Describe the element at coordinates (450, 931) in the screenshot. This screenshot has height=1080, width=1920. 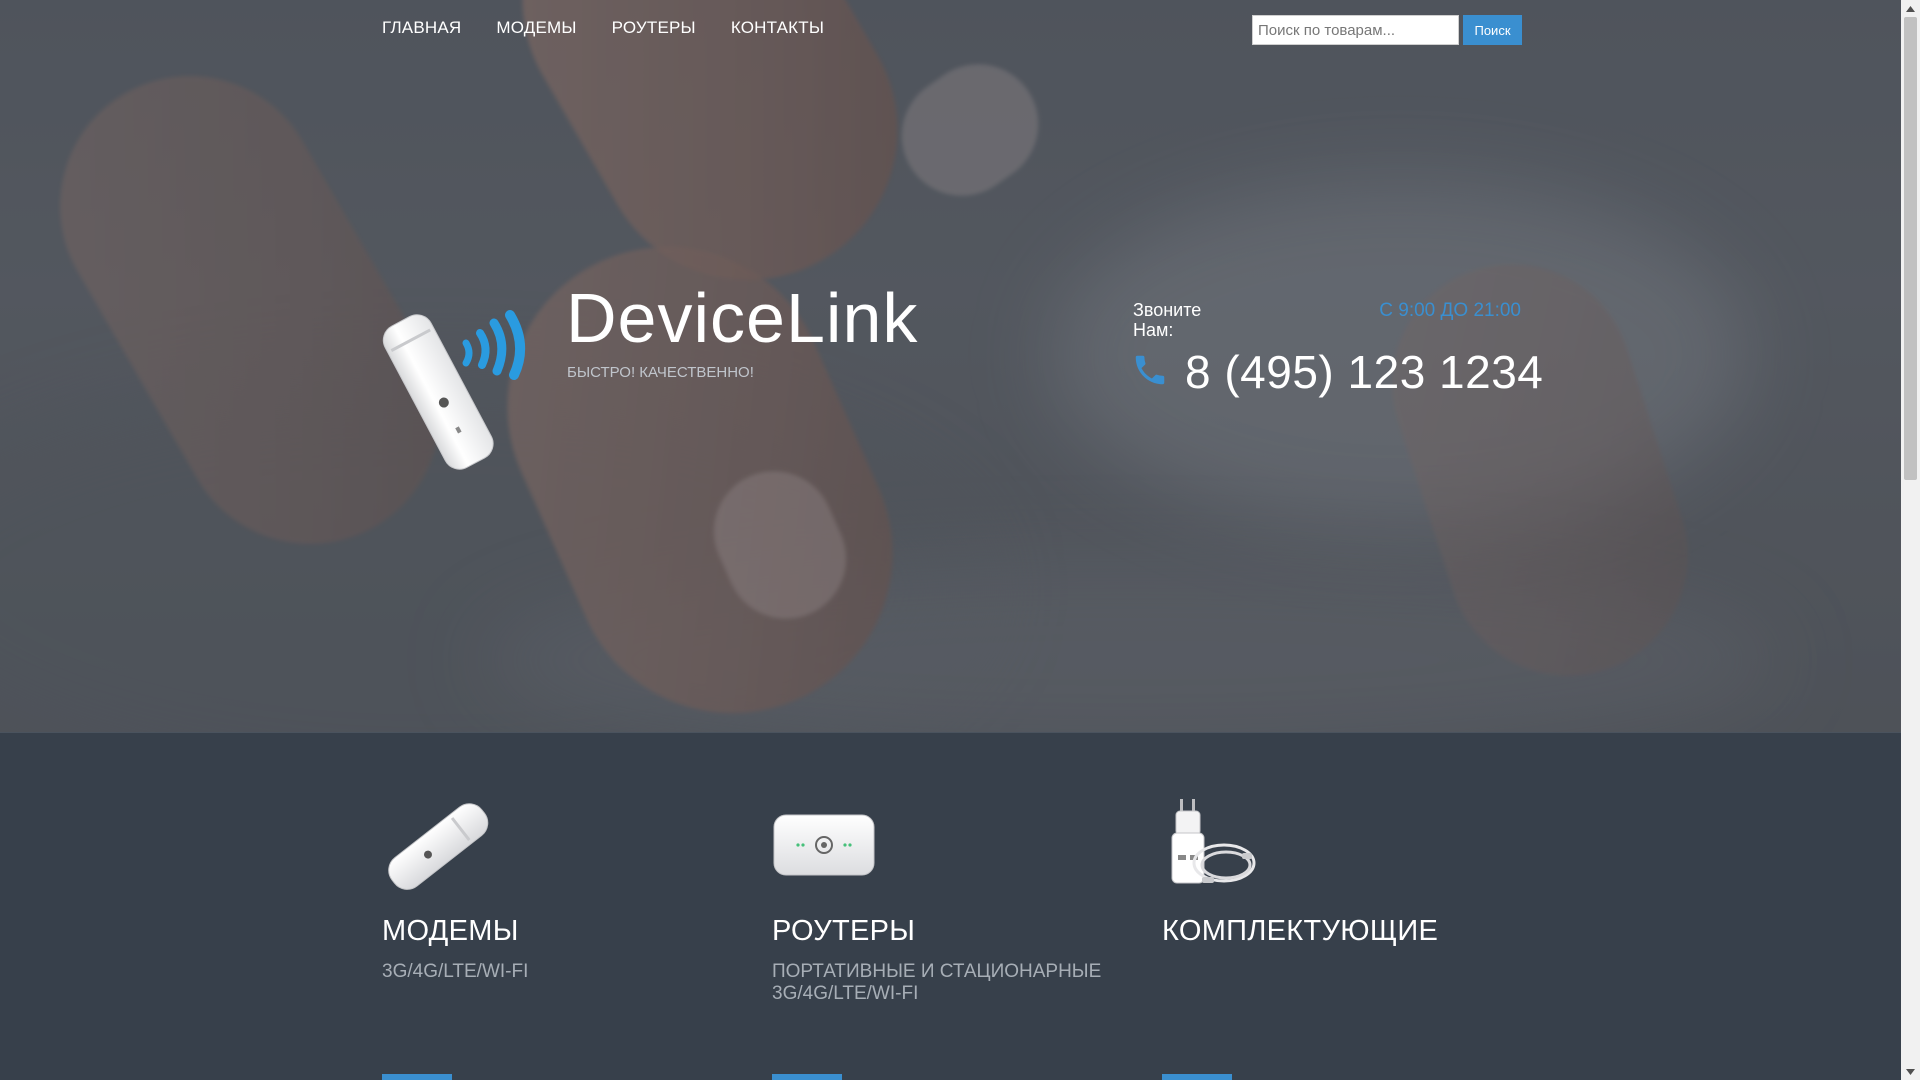
I see `category-title: МОДЕМЫ` at that location.